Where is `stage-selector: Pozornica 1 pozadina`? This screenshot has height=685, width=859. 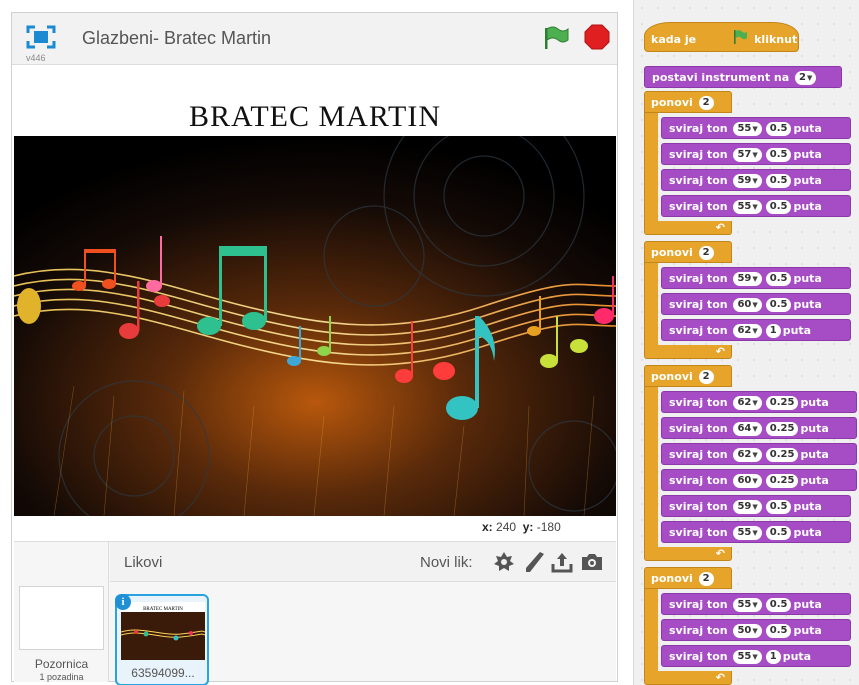 stage-selector: Pozornica 1 pozadina is located at coordinates (61, 612).